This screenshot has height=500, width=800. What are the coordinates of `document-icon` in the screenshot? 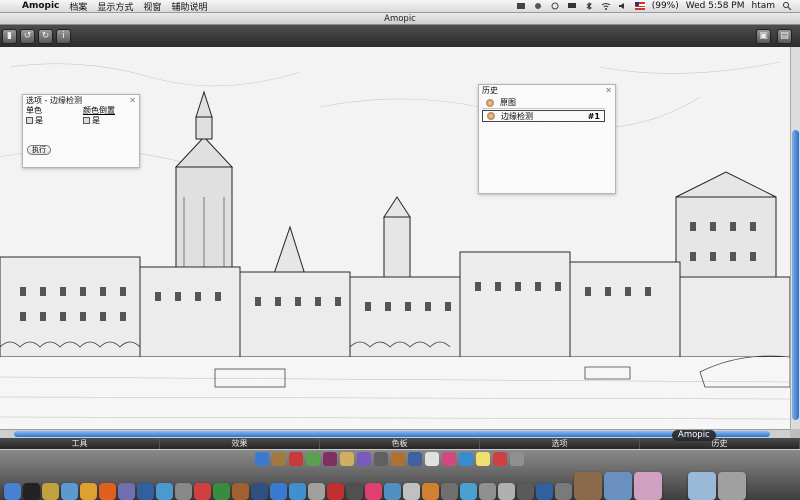 It's located at (588, 486).